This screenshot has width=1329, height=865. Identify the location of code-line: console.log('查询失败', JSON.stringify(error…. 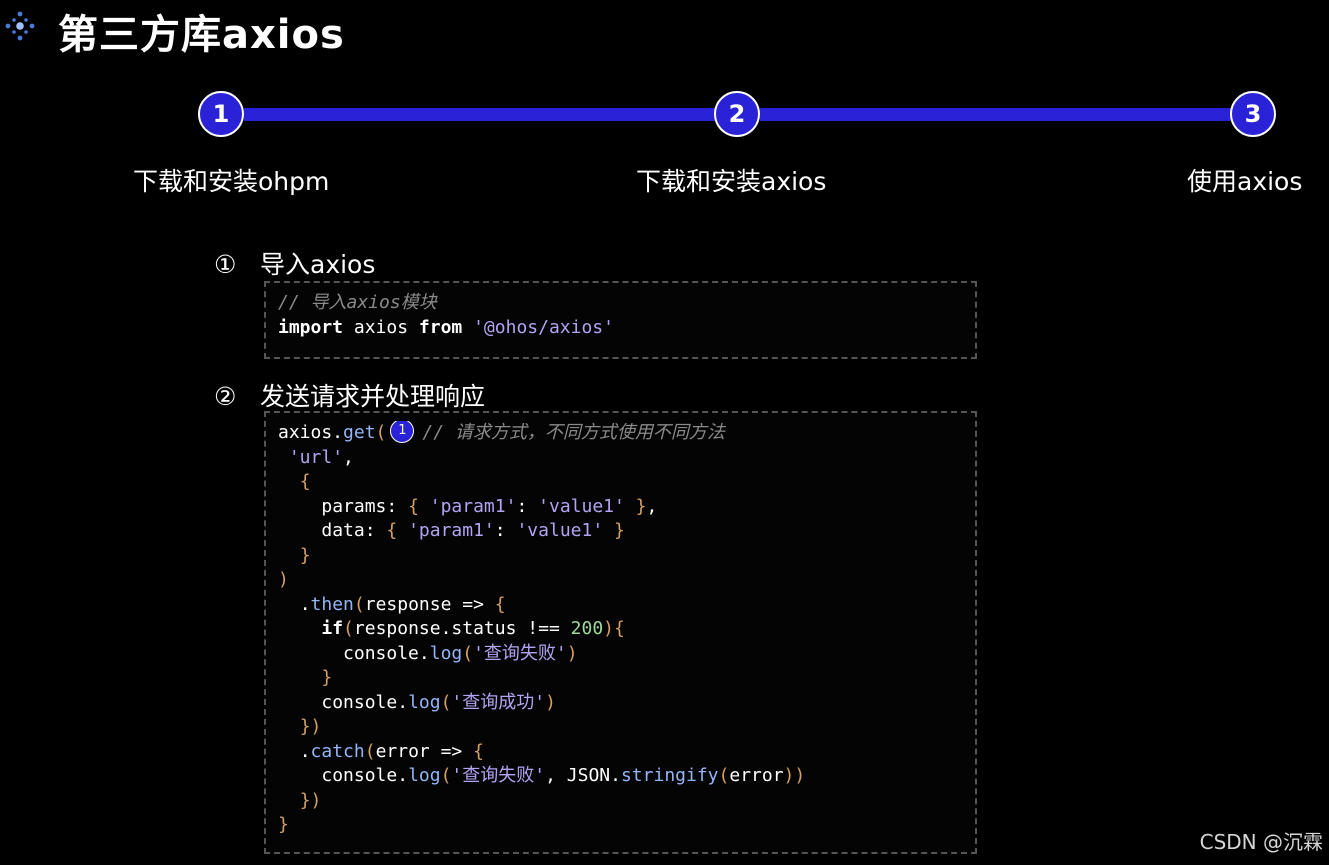
(620, 776).